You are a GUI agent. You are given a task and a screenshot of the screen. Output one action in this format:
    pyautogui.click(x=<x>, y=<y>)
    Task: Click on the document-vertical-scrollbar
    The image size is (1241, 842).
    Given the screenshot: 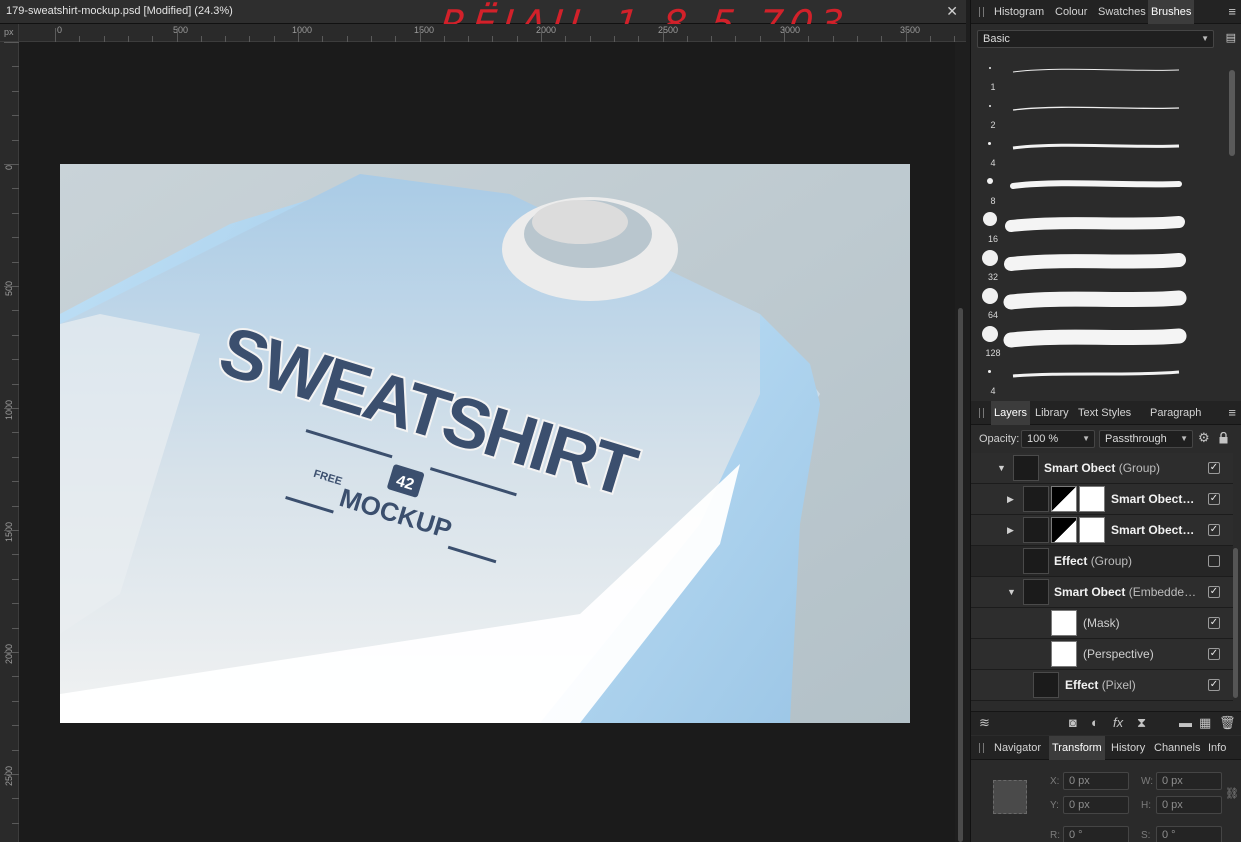 What is the action you would take?
    pyautogui.click(x=960, y=442)
    